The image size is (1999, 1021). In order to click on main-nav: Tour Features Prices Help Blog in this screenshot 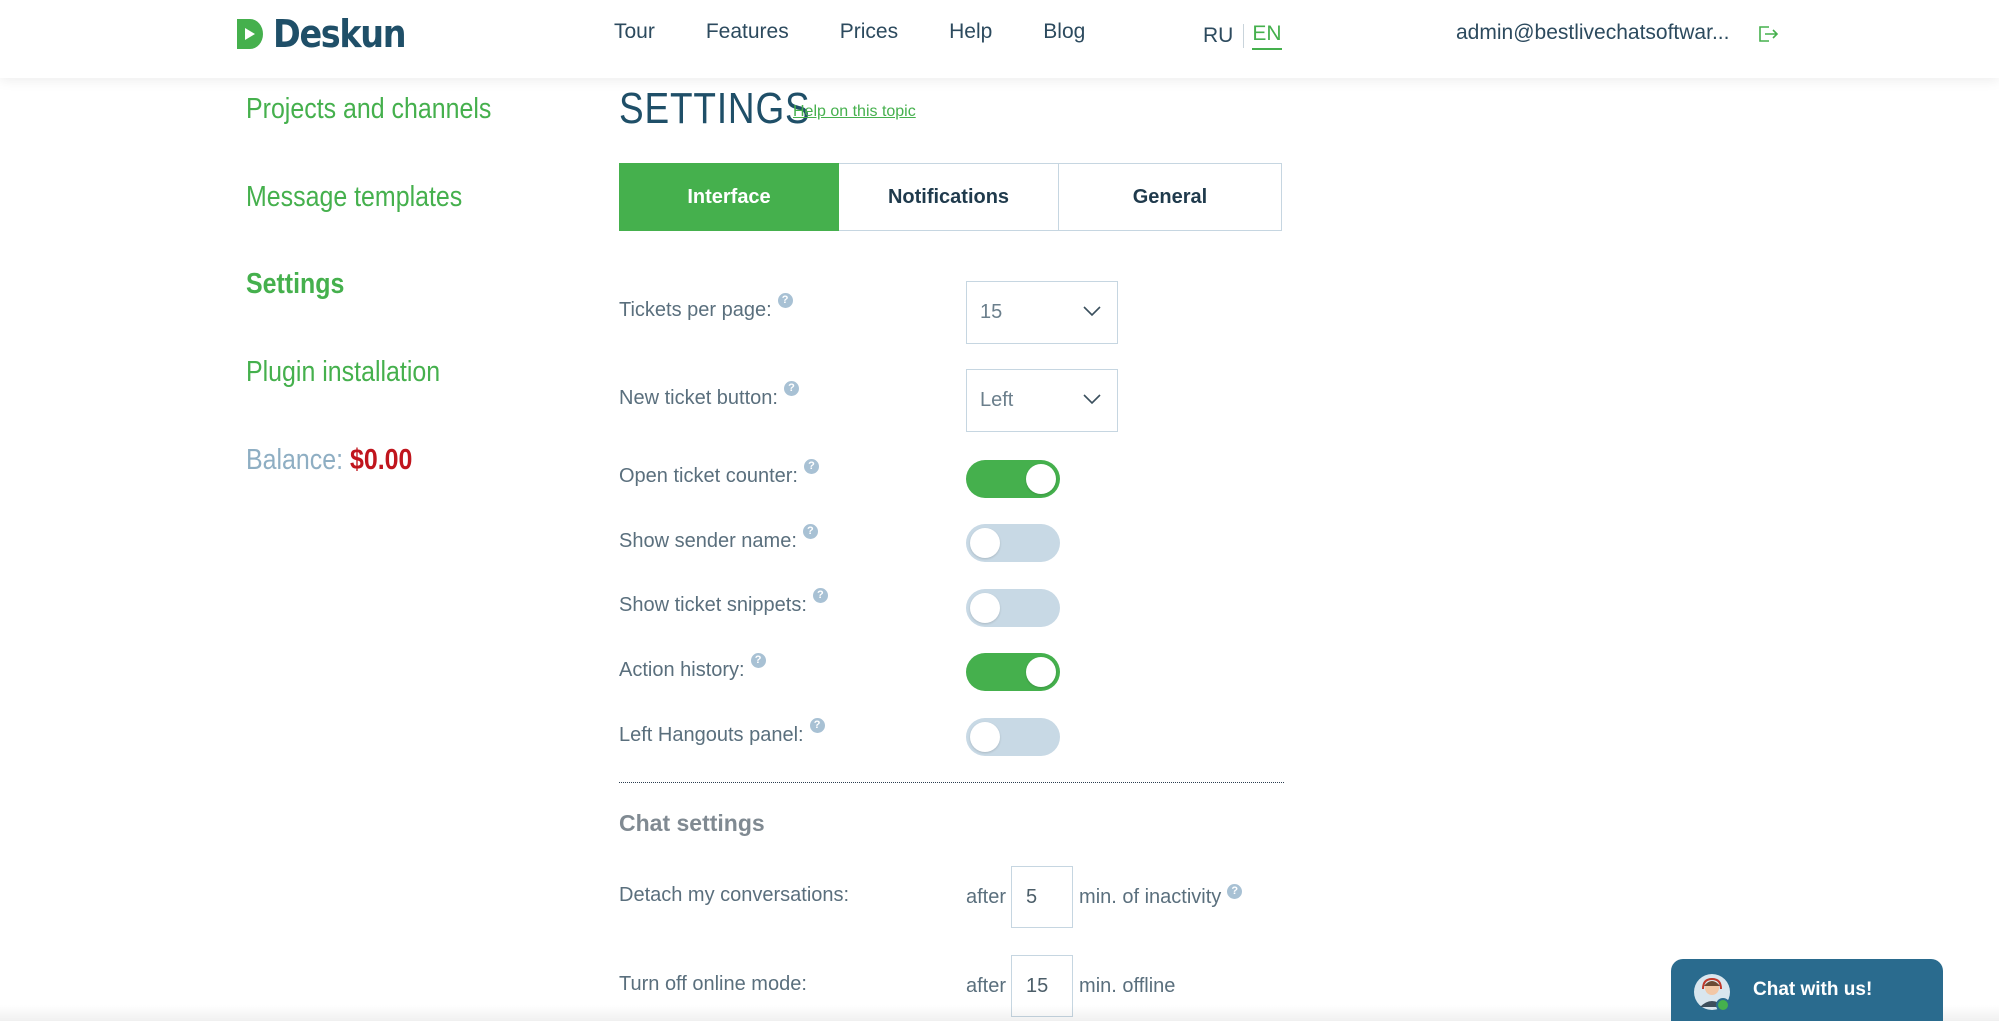, I will do `click(875, 32)`.